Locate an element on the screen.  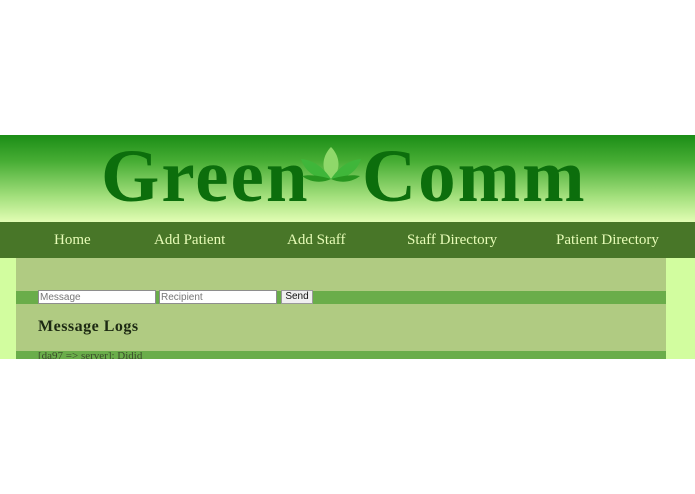
recipient-input is located at coordinates (218, 297).